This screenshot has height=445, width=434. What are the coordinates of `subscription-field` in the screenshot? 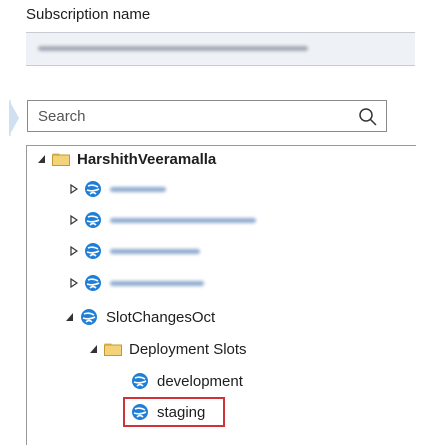 It's located at (220, 49).